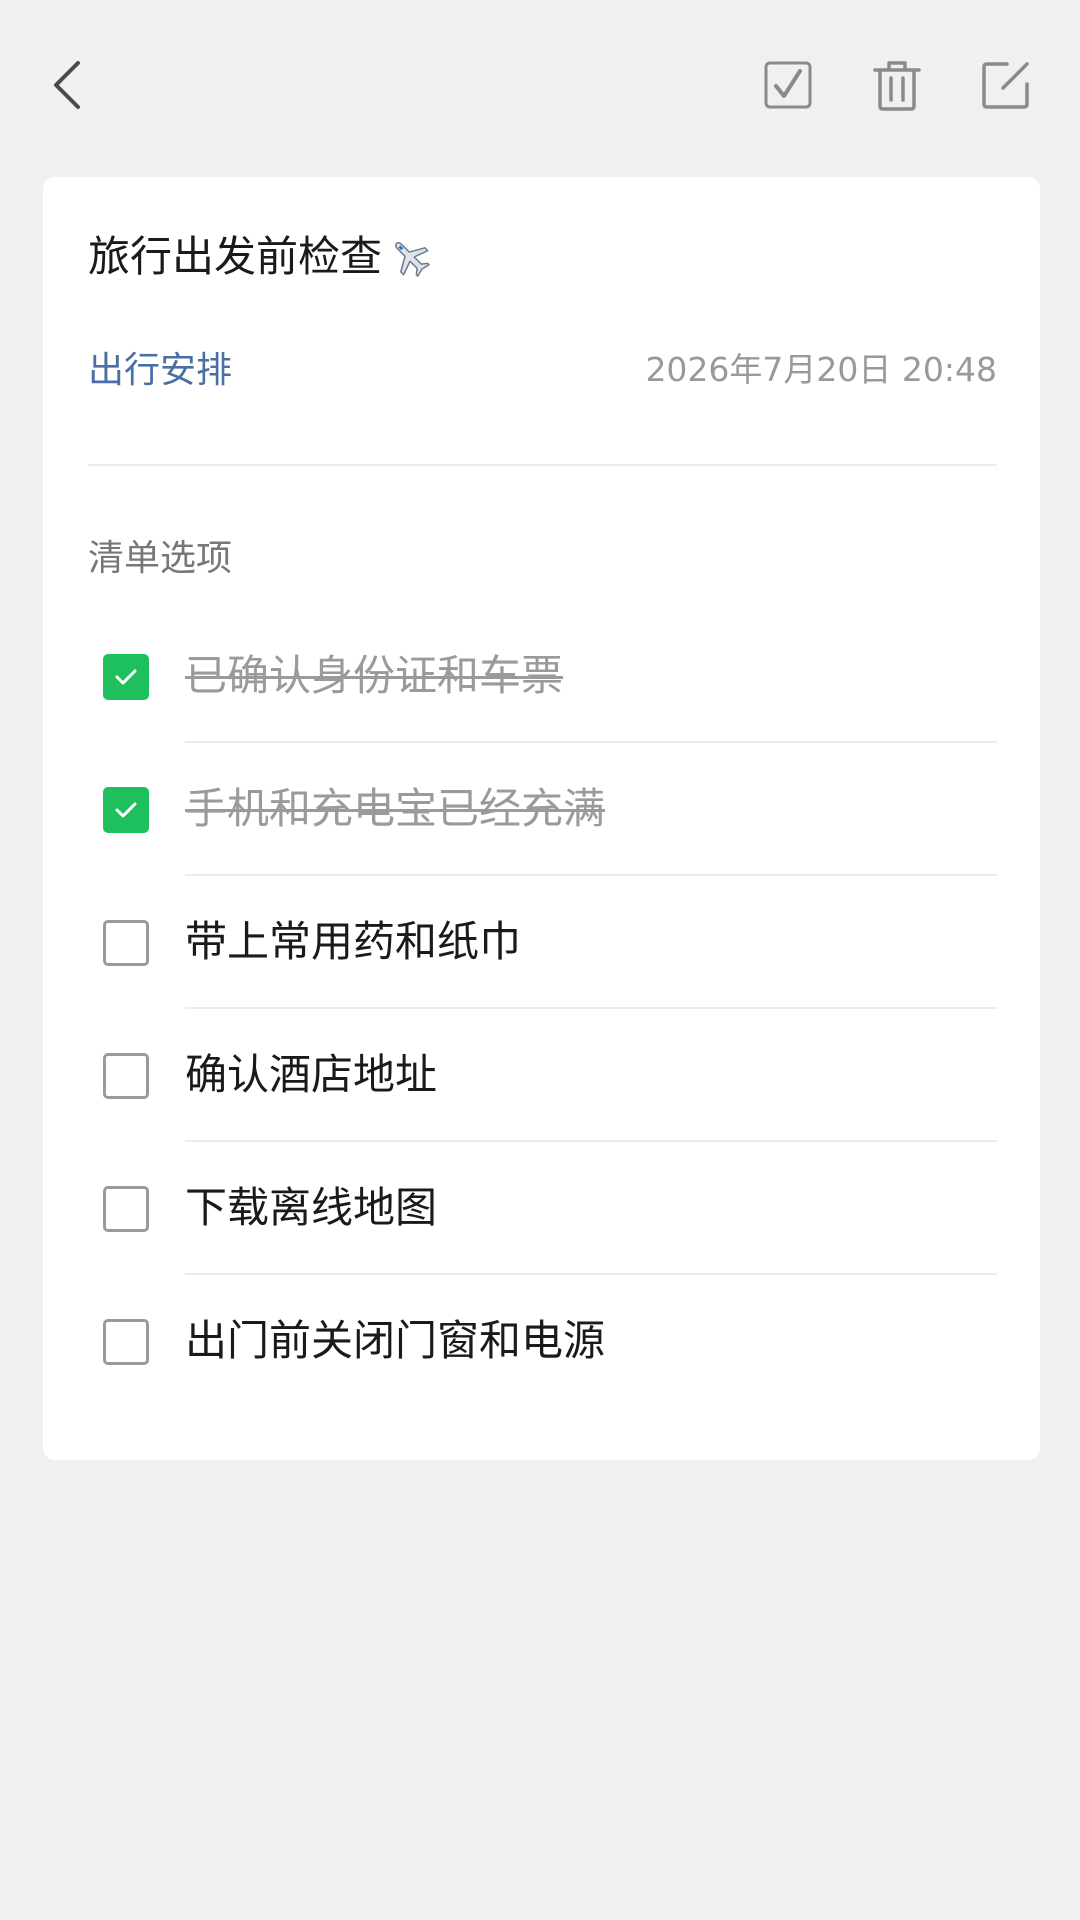 The image size is (1080, 1920). Describe the element at coordinates (412, 259) in the screenshot. I see `airplane-icon` at that location.